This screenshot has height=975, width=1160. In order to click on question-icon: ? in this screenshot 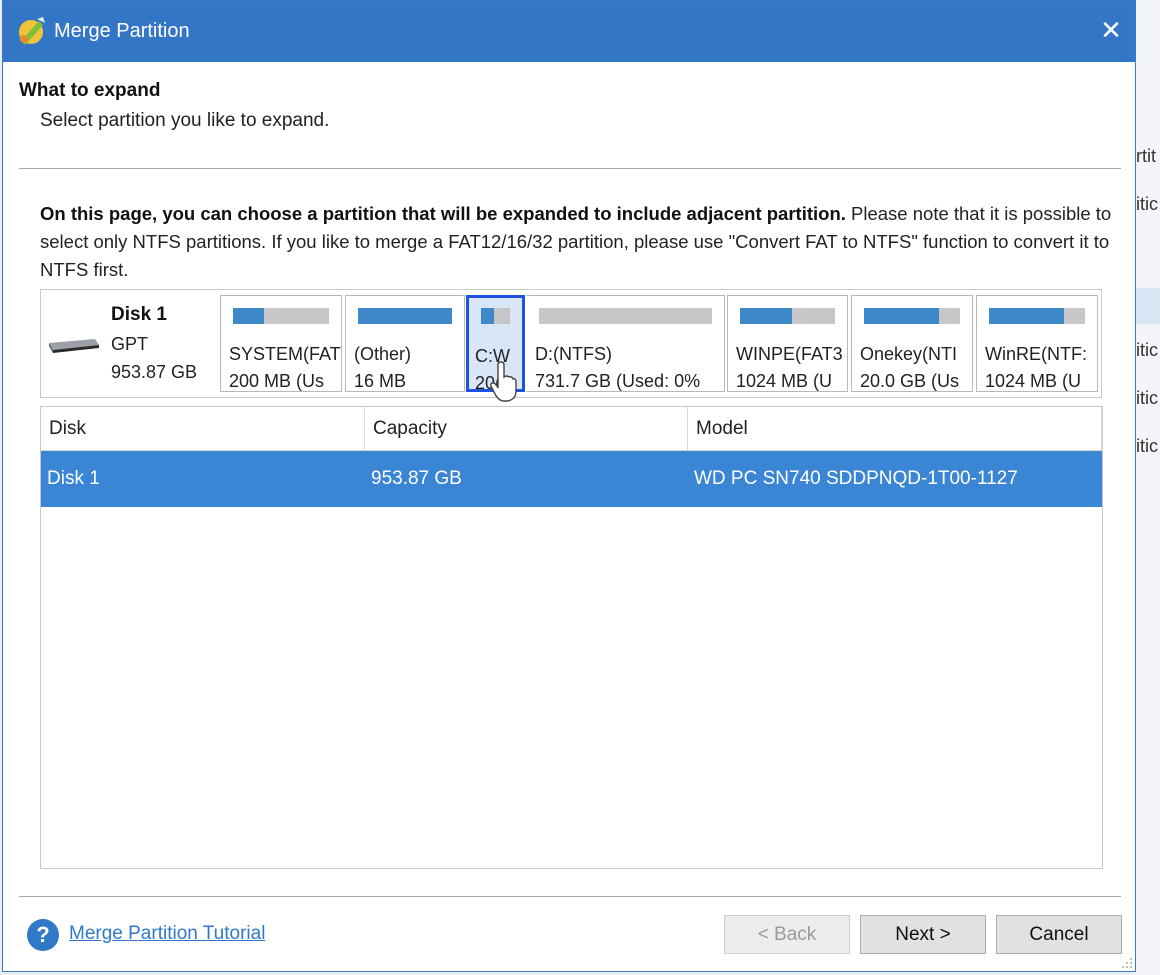, I will do `click(43, 935)`.